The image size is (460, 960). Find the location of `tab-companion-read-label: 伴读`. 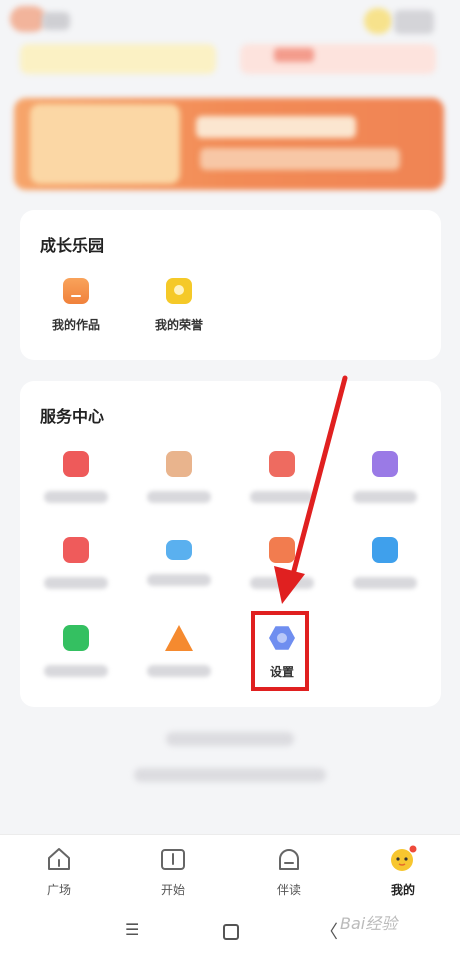

tab-companion-read-label: 伴读 is located at coordinates (288, 890).